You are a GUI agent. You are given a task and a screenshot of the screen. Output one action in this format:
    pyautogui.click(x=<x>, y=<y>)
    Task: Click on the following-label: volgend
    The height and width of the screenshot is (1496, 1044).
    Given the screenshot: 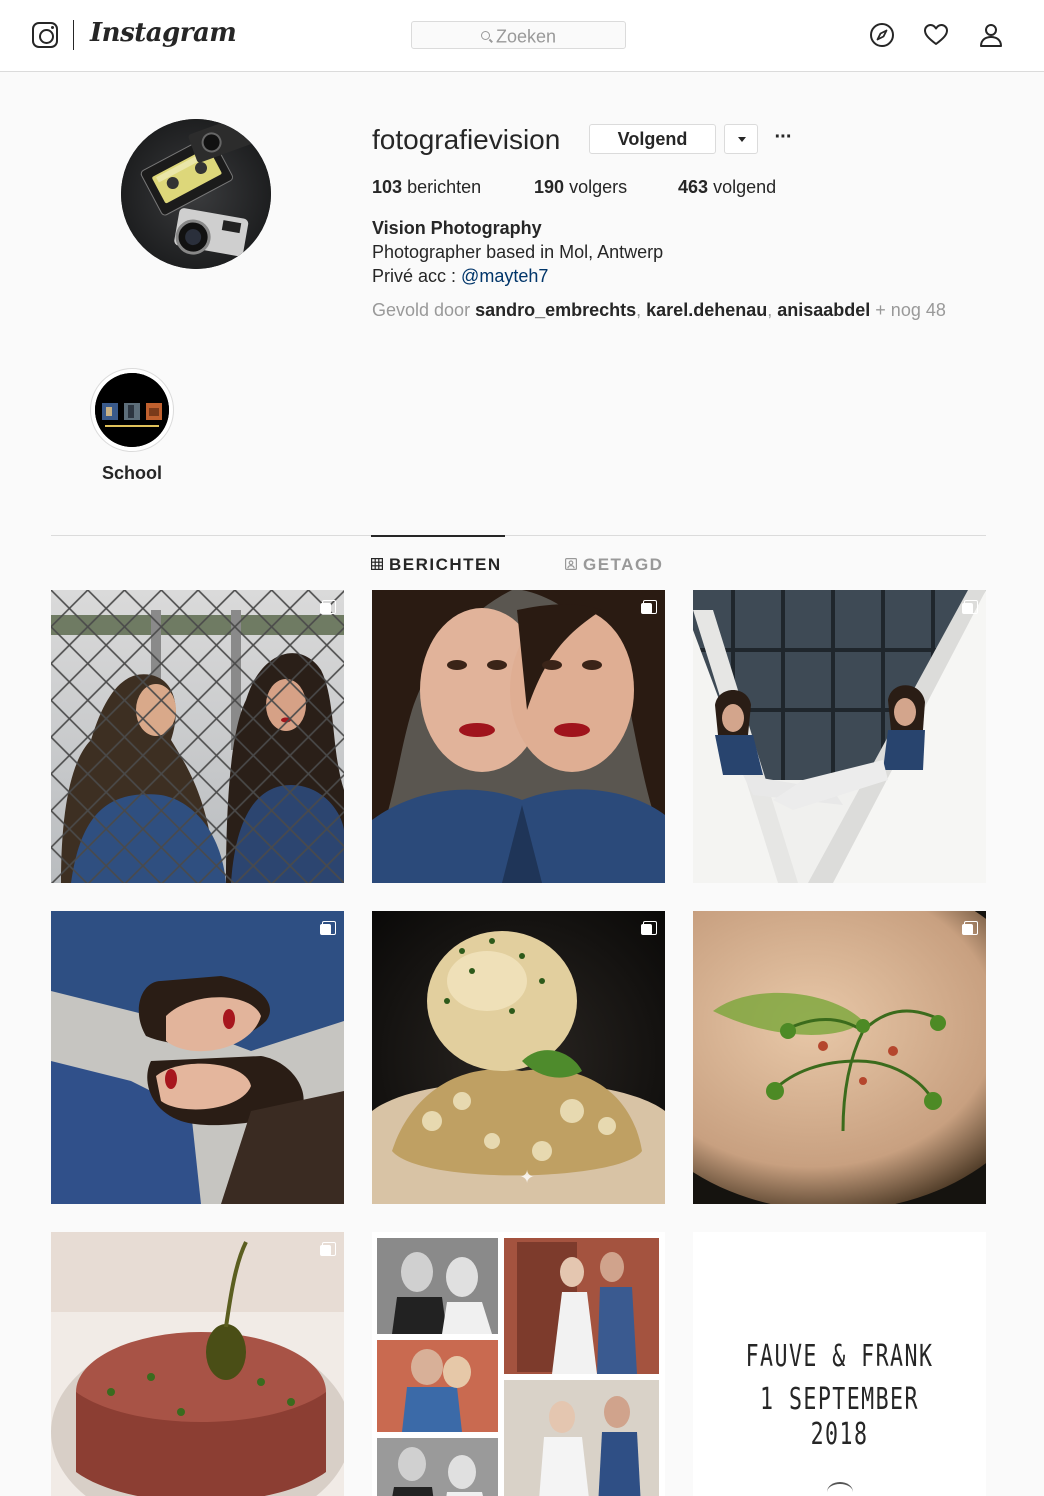 What is the action you would take?
    pyautogui.click(x=745, y=187)
    